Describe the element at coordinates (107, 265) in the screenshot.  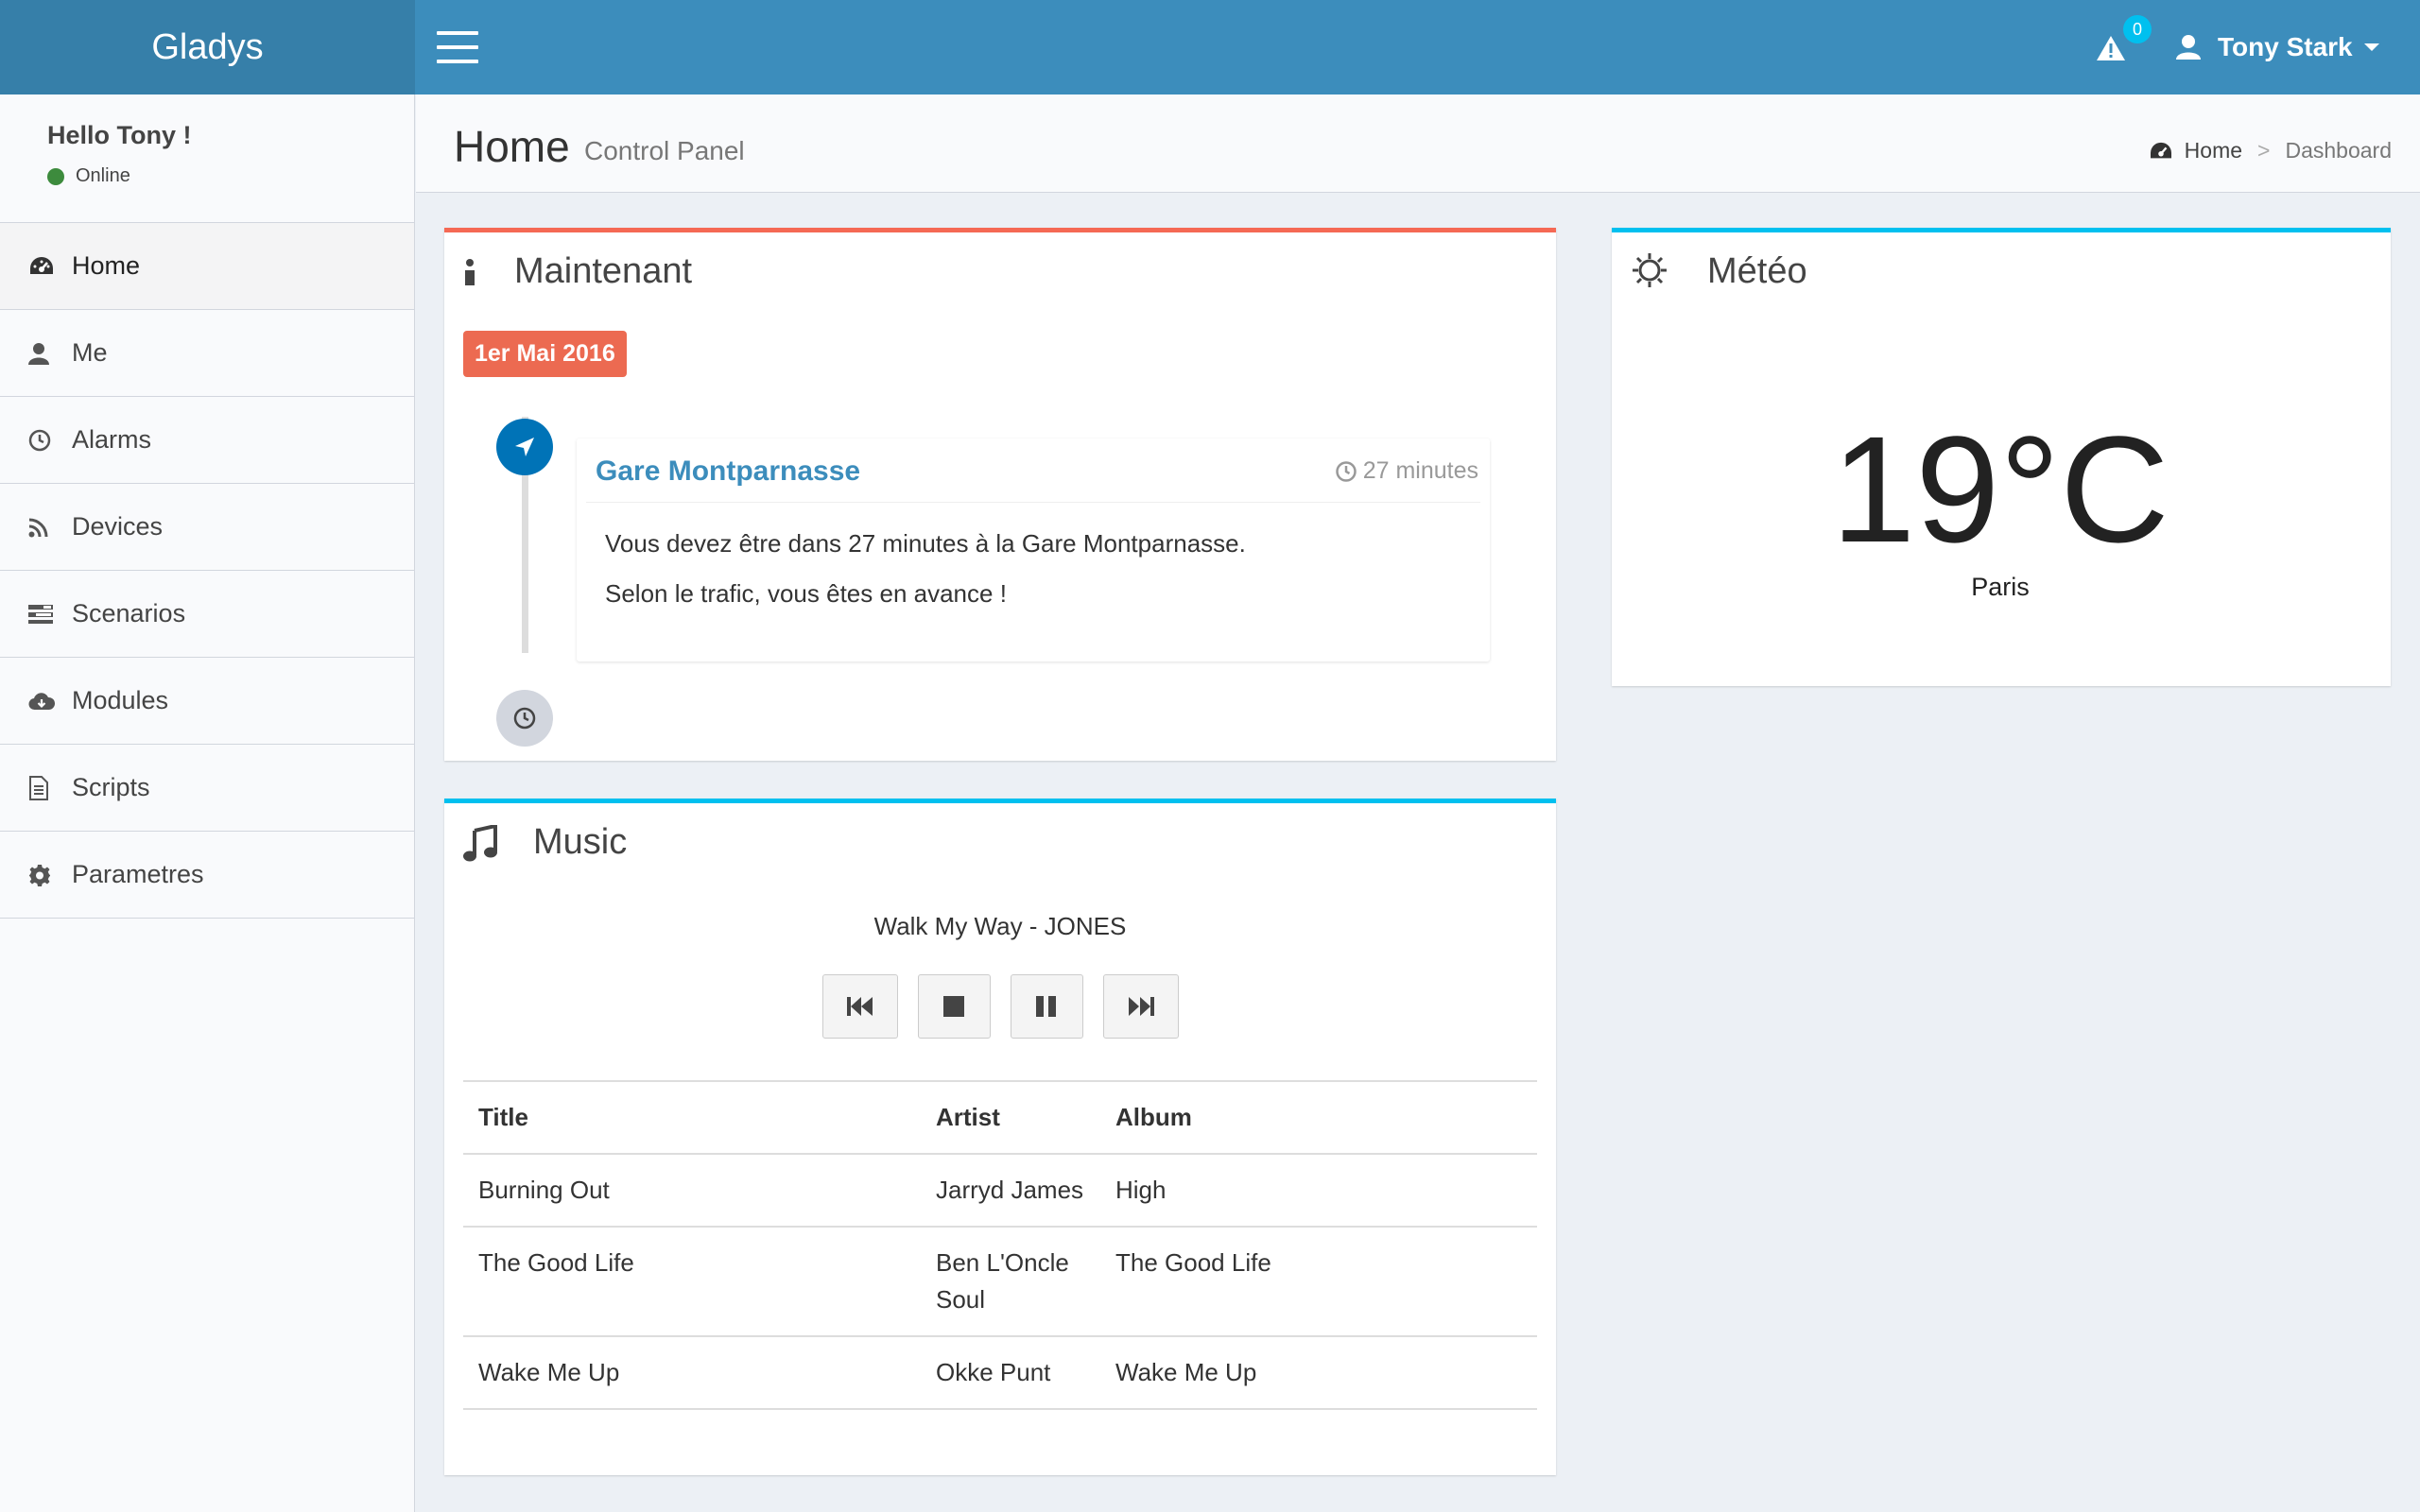
I see `sidebar-item-label: Home` at that location.